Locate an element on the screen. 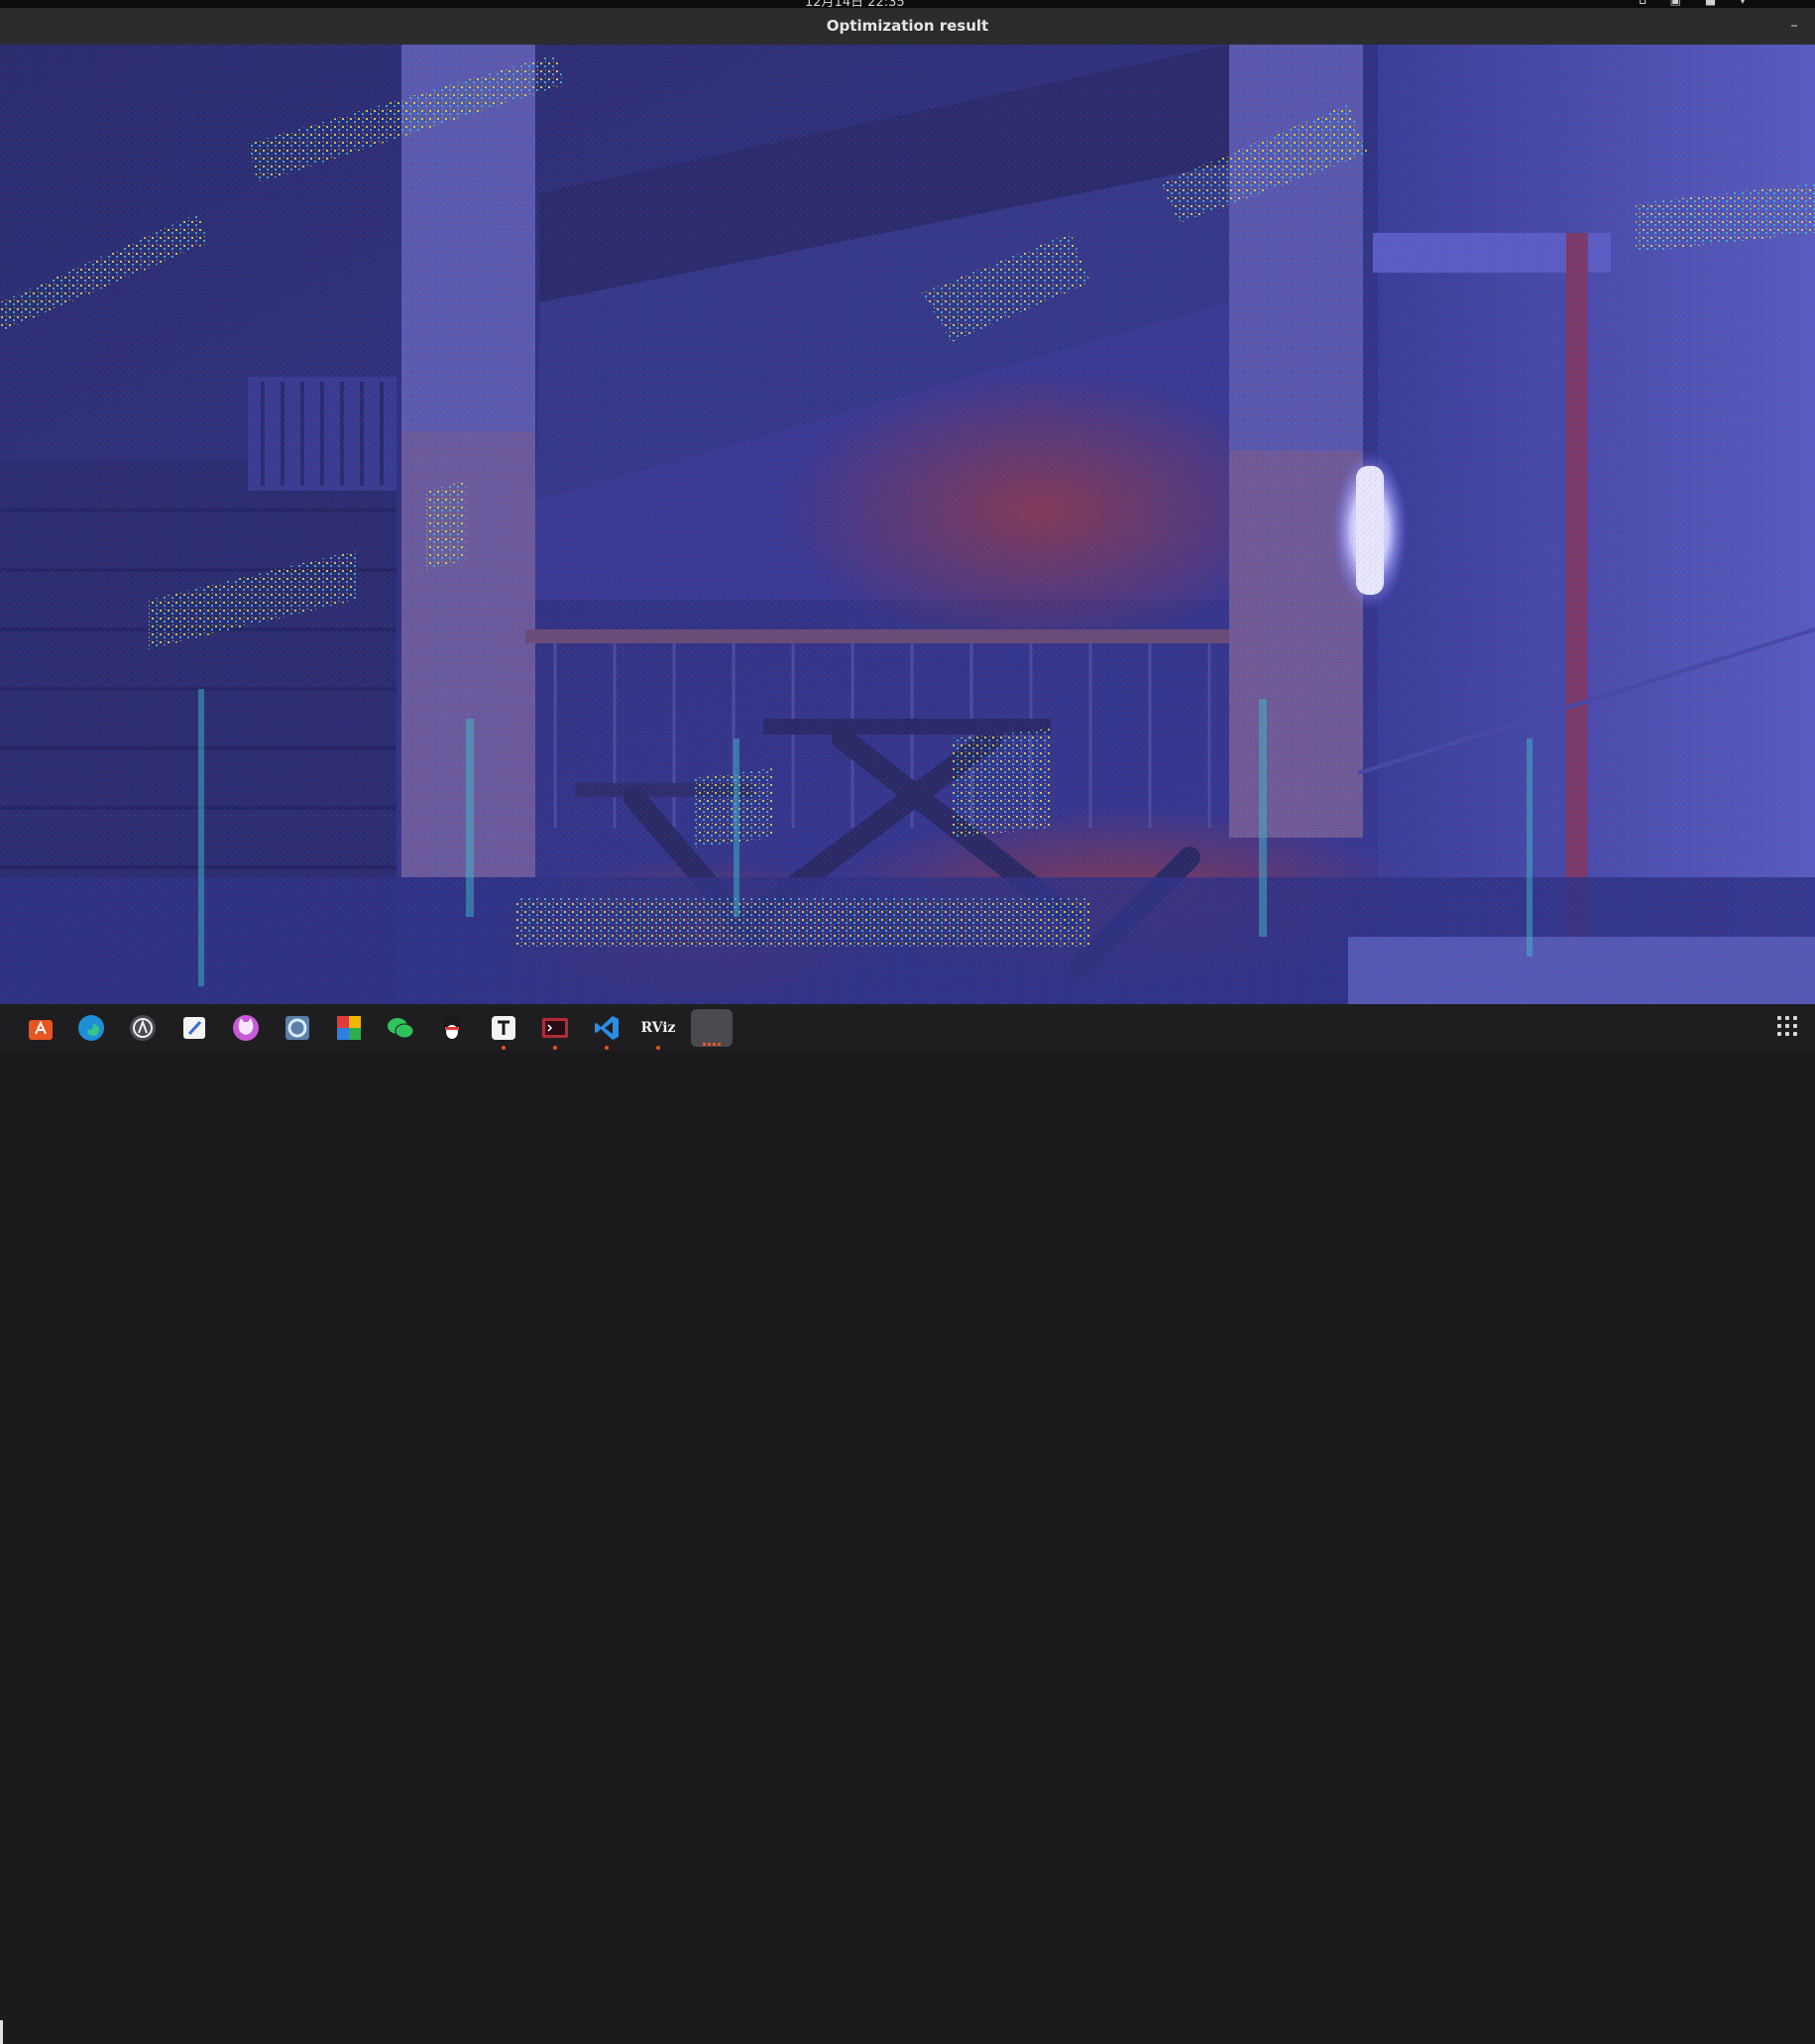  edge-browser-icon is located at coordinates (91, 1028).